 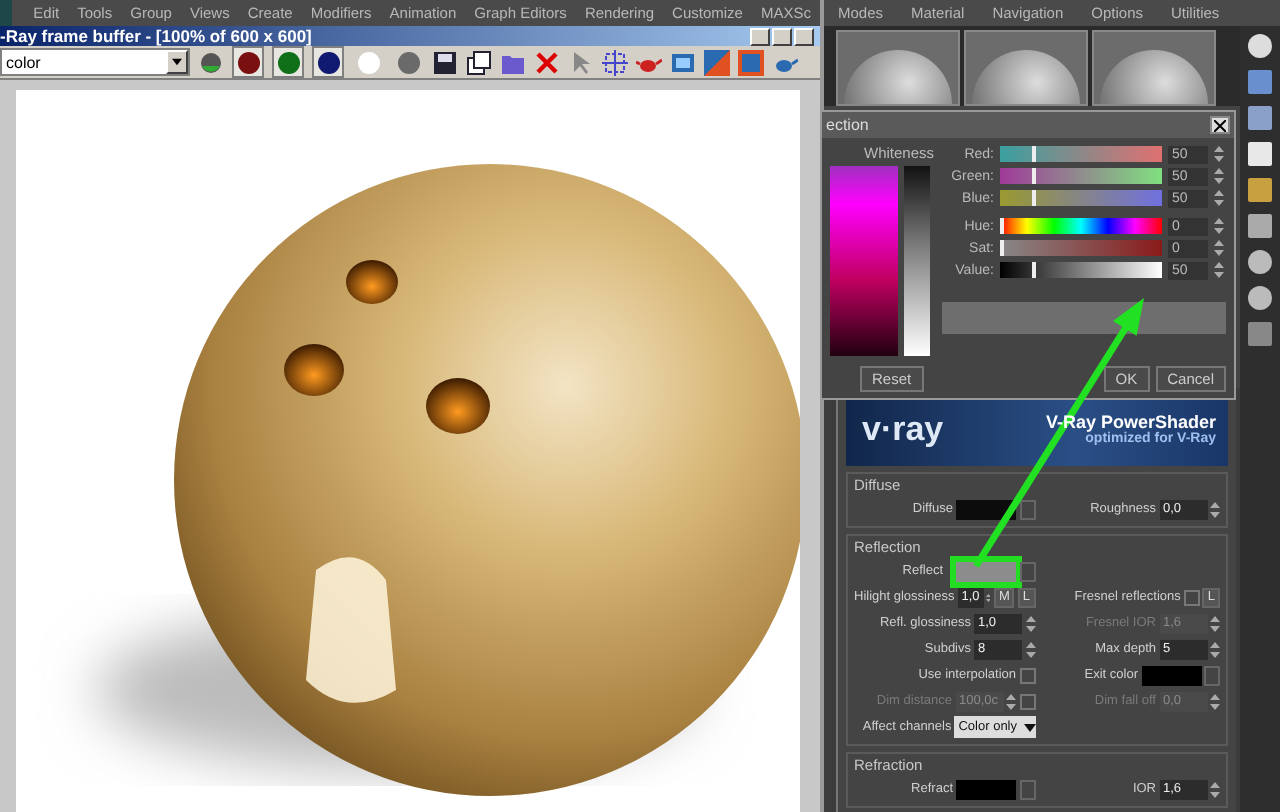 I want to click on logo-text: v·ray, so click(x=903, y=429).